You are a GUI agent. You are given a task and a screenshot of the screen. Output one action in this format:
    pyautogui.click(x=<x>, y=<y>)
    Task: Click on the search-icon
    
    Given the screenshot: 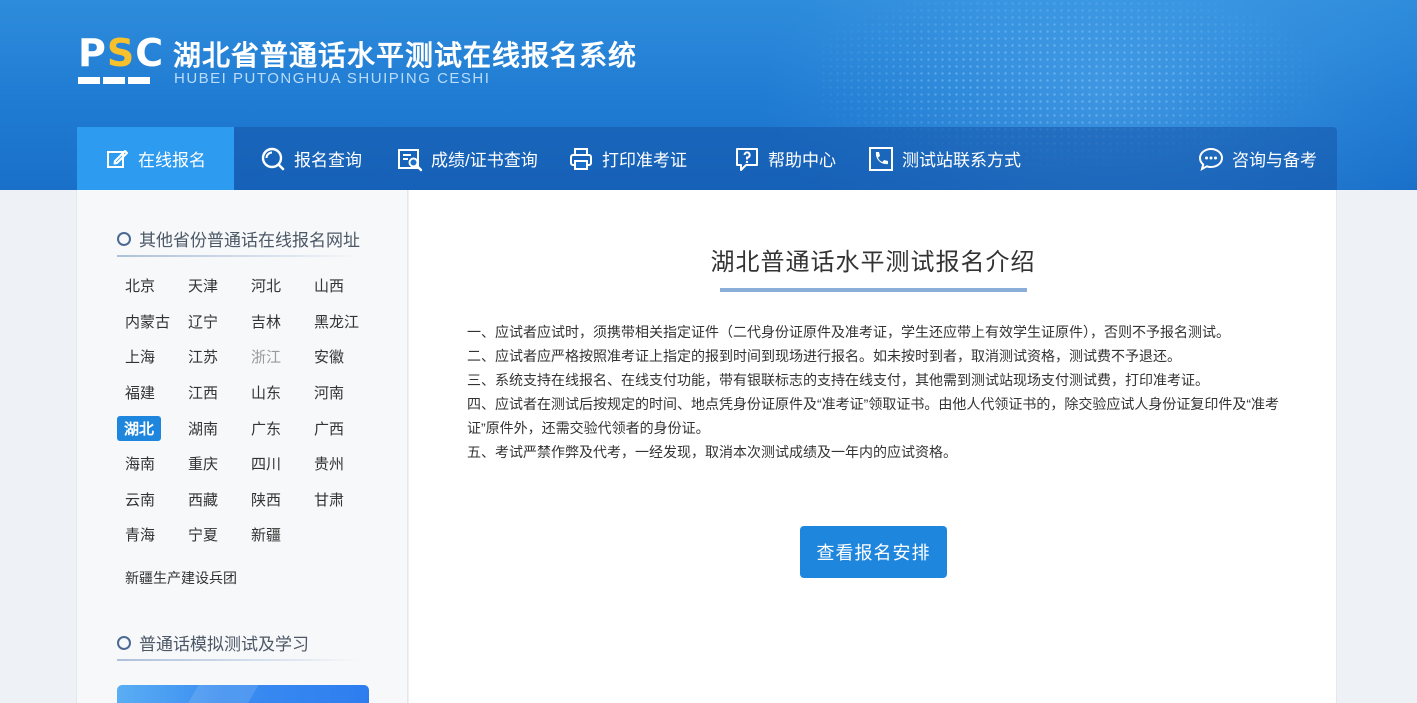 What is the action you would take?
    pyautogui.click(x=273, y=158)
    